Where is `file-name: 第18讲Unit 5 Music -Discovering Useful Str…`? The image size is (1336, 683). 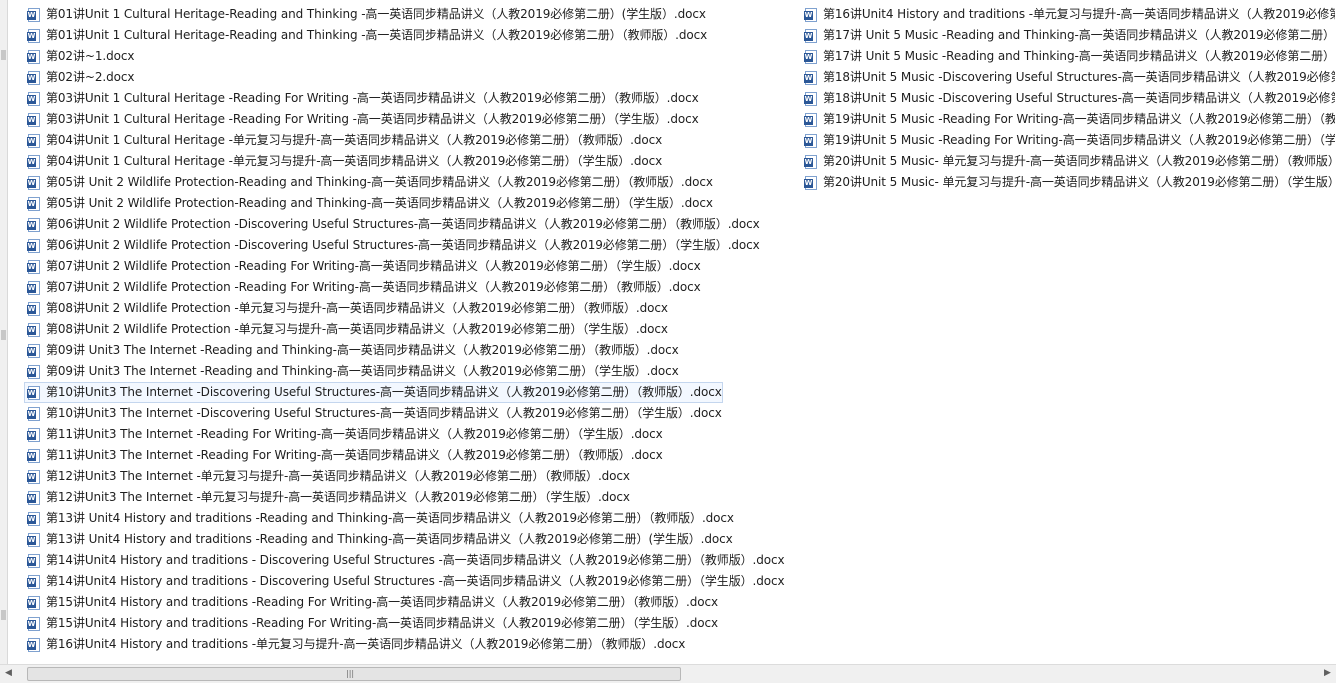
file-name: 第18讲Unit 5 Music -Discovering Useful Str… is located at coordinates (1079, 77).